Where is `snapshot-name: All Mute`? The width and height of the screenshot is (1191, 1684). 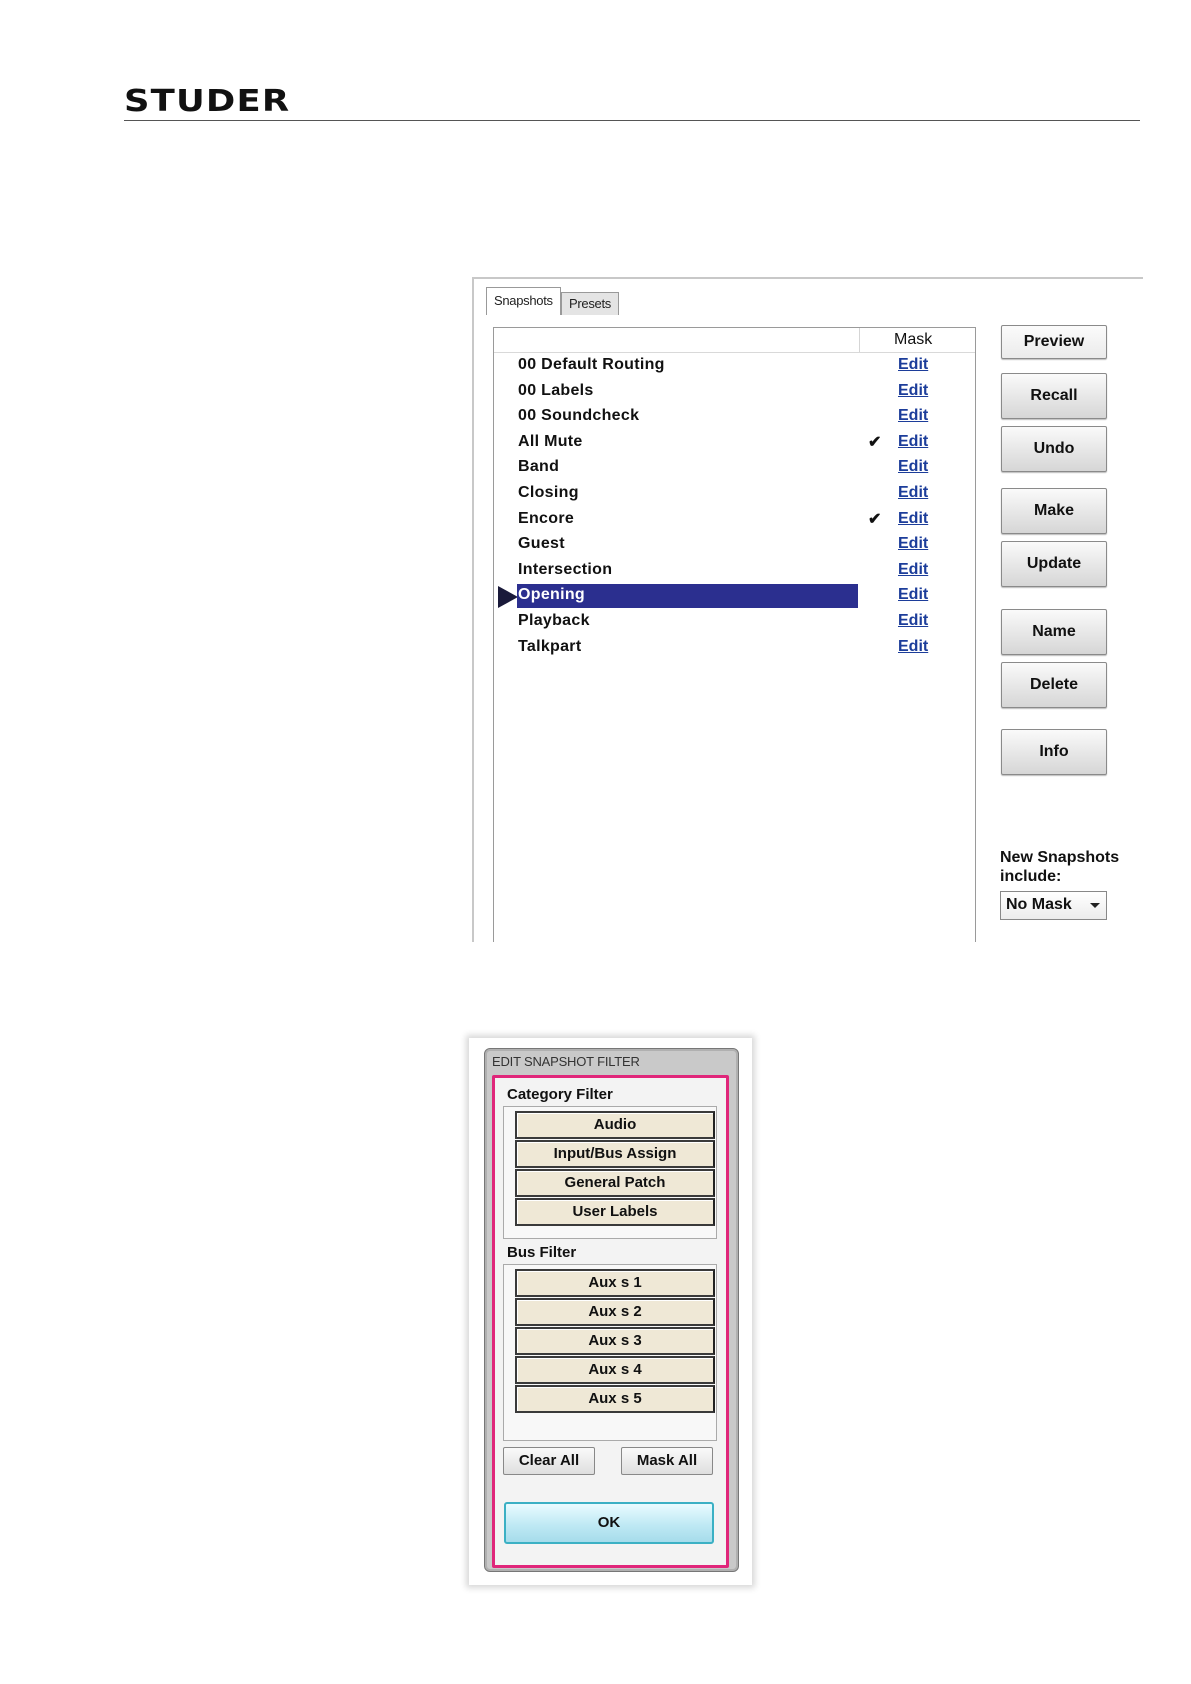
snapshot-name: All Mute is located at coordinates (550, 441).